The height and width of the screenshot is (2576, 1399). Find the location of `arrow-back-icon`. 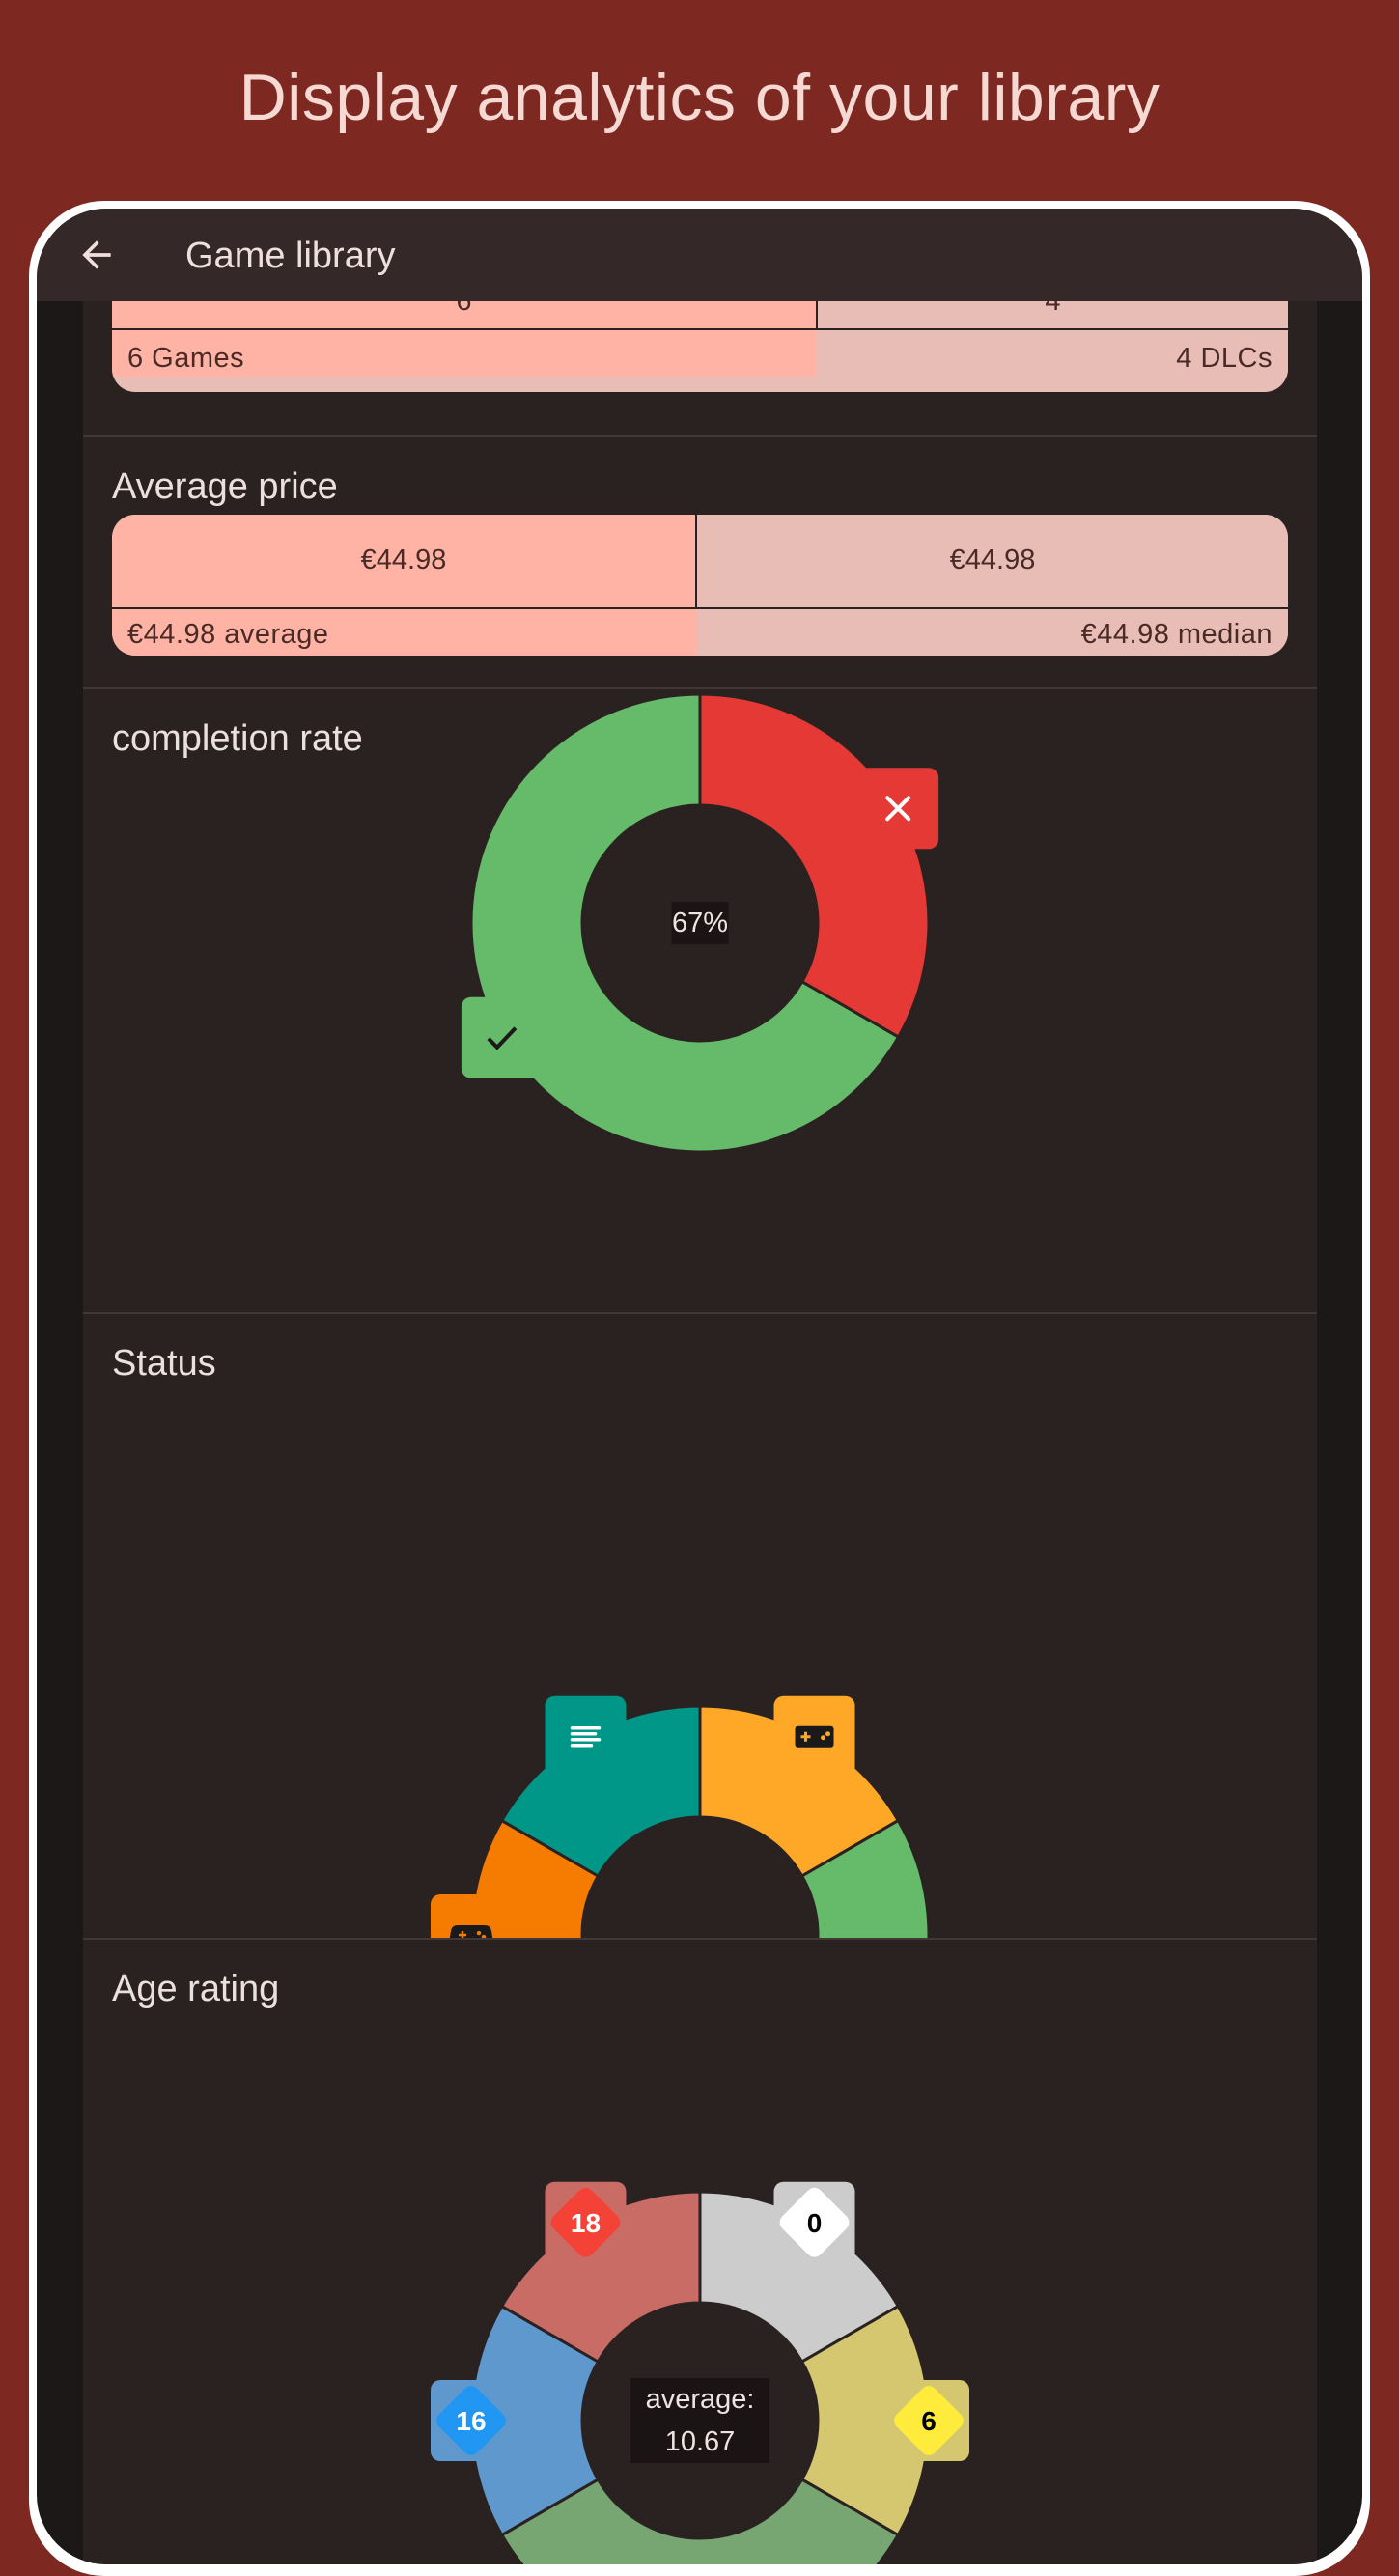

arrow-back-icon is located at coordinates (96, 255).